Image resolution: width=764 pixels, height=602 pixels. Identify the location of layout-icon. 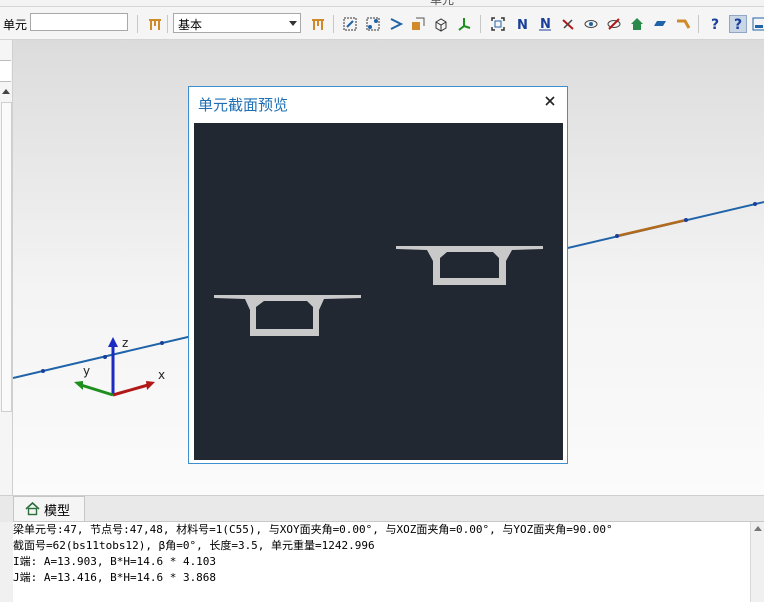
(757, 24).